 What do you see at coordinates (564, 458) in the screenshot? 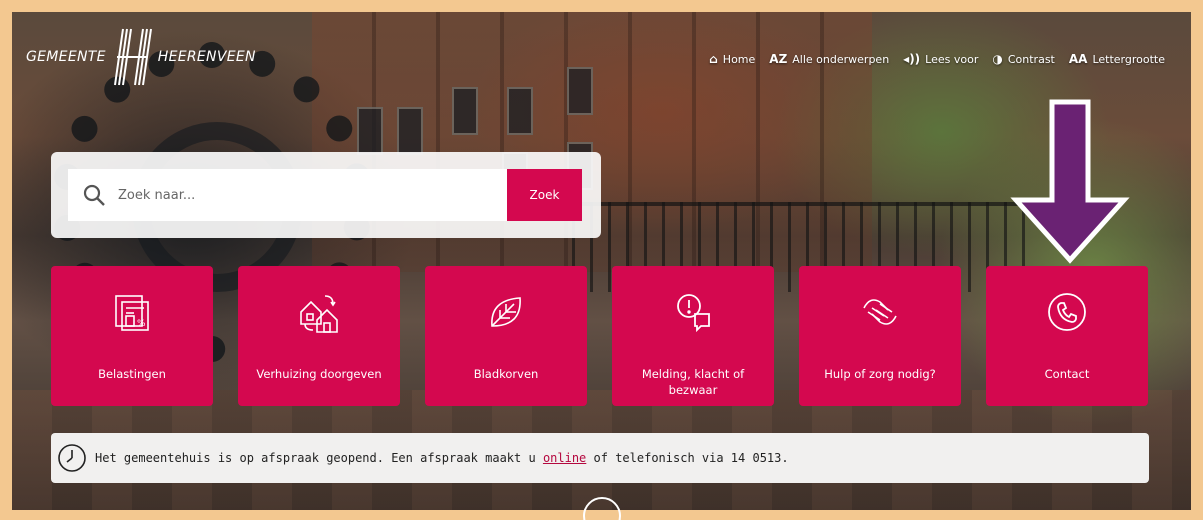
I see `online-appointment-link: online` at bounding box center [564, 458].